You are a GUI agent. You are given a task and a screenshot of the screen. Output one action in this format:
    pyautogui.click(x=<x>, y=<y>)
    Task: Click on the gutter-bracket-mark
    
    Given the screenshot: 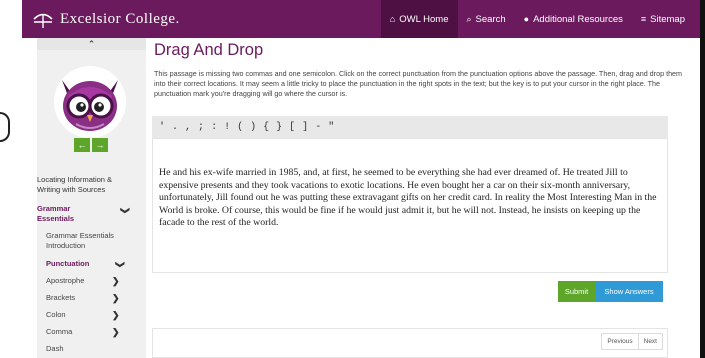 What is the action you would take?
    pyautogui.click(x=5, y=127)
    